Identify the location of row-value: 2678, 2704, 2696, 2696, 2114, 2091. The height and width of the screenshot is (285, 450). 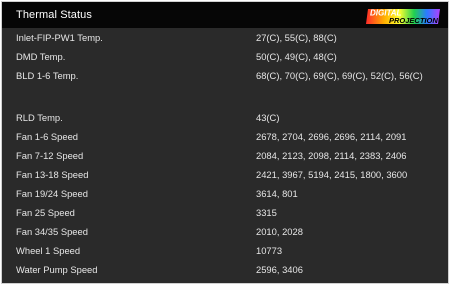
(331, 136).